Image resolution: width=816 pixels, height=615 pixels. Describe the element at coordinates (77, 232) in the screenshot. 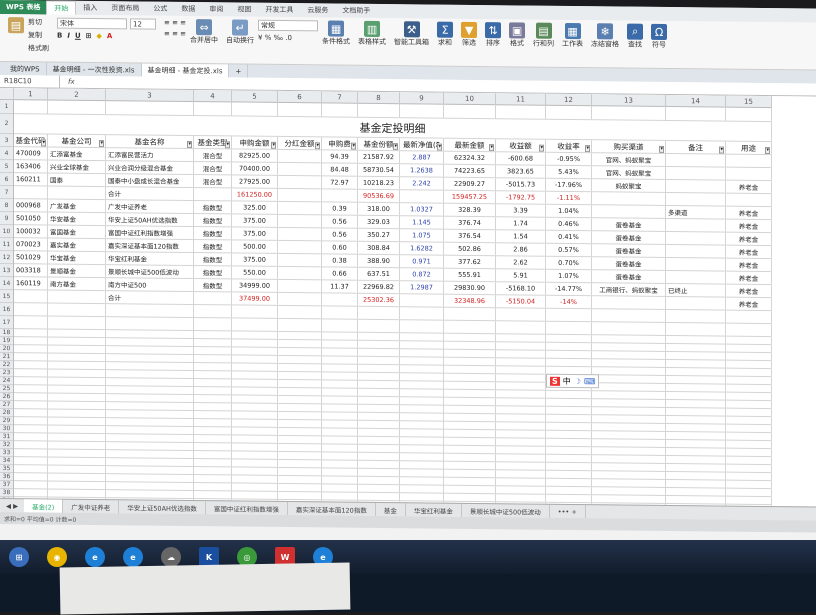

I see `cell: 富国基金` at that location.